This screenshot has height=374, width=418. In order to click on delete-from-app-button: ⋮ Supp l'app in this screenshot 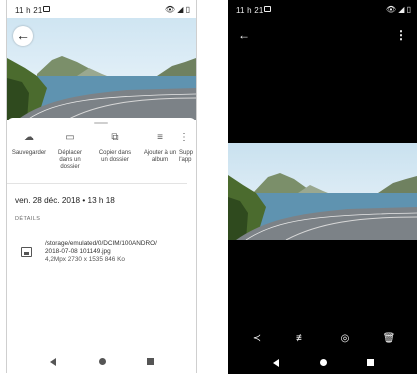, I will do `click(187, 147)`.